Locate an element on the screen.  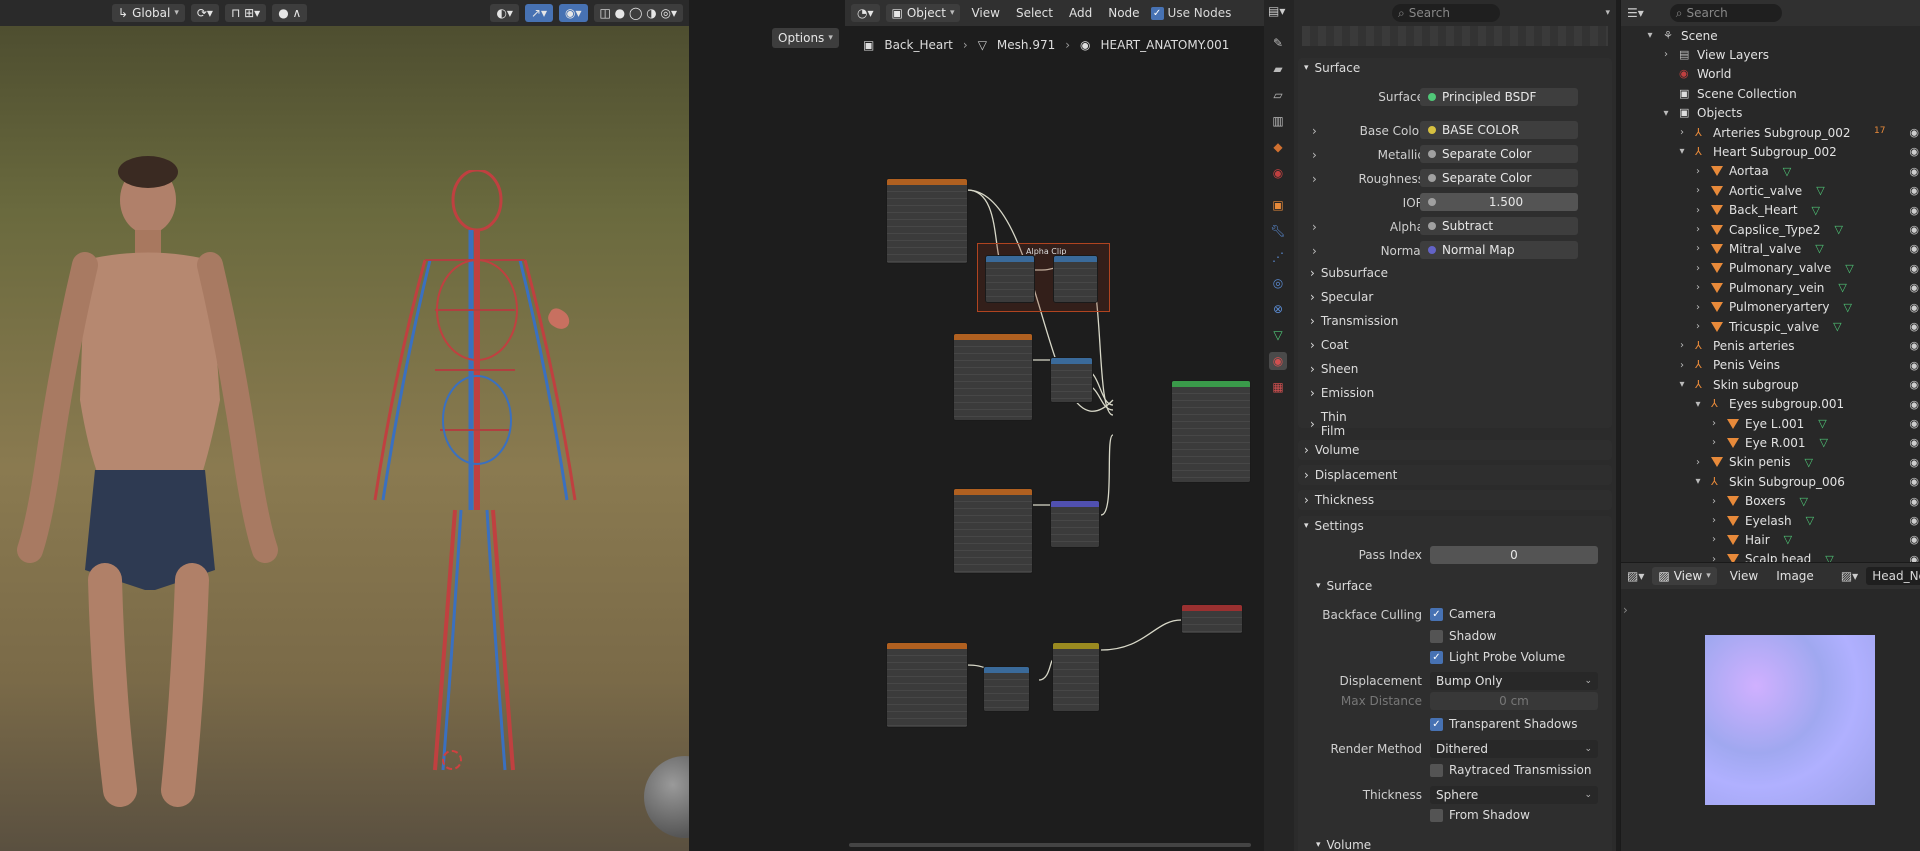
node-normal-map is located at coordinates (1075, 524).